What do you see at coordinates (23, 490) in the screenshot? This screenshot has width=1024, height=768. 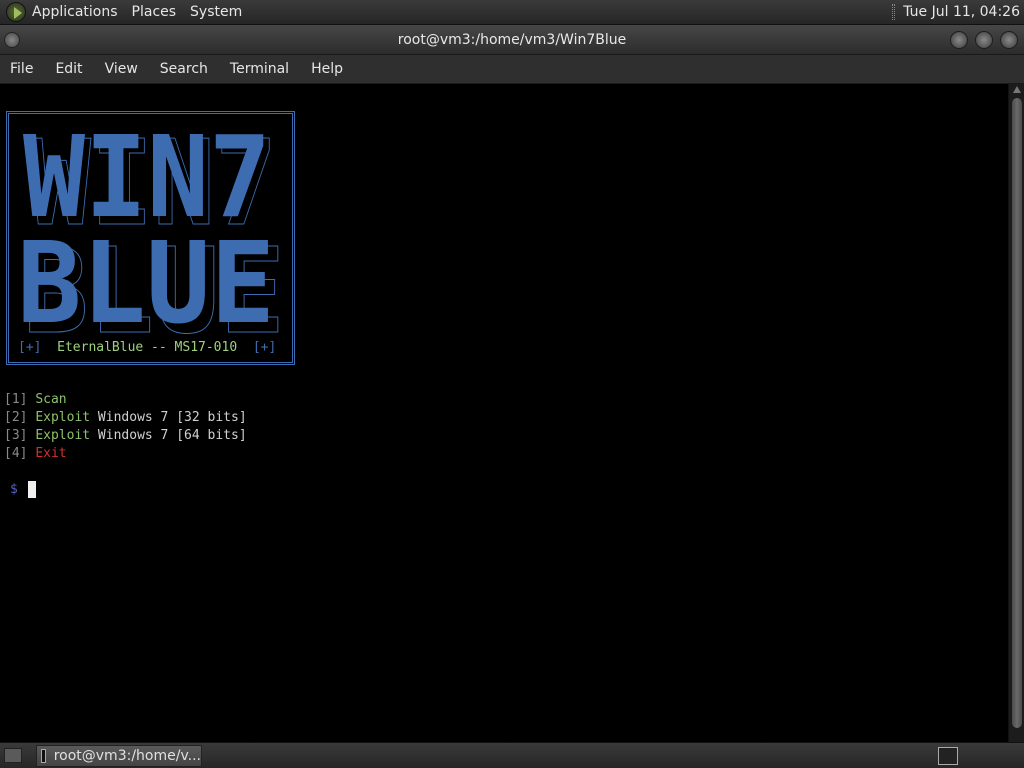 I see `command-prompt: $` at bounding box center [23, 490].